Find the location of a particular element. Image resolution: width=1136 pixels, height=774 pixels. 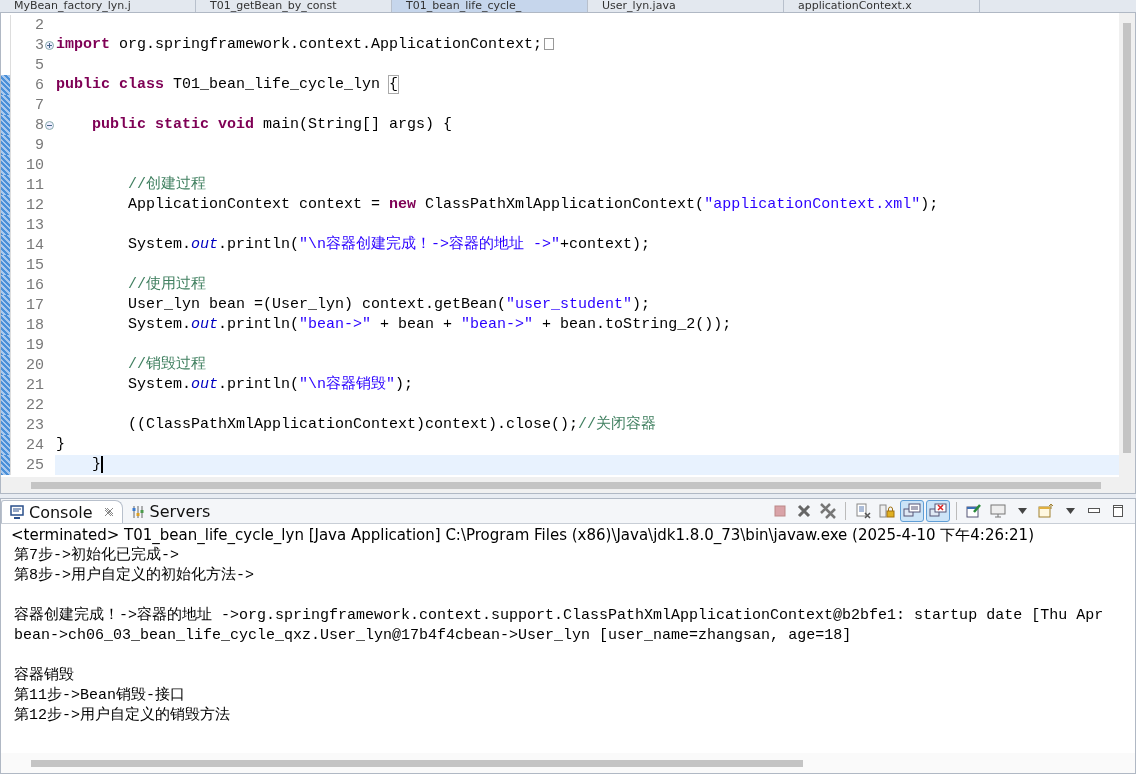

console-line: 第7步->初始化已完成-> is located at coordinates (96, 555).